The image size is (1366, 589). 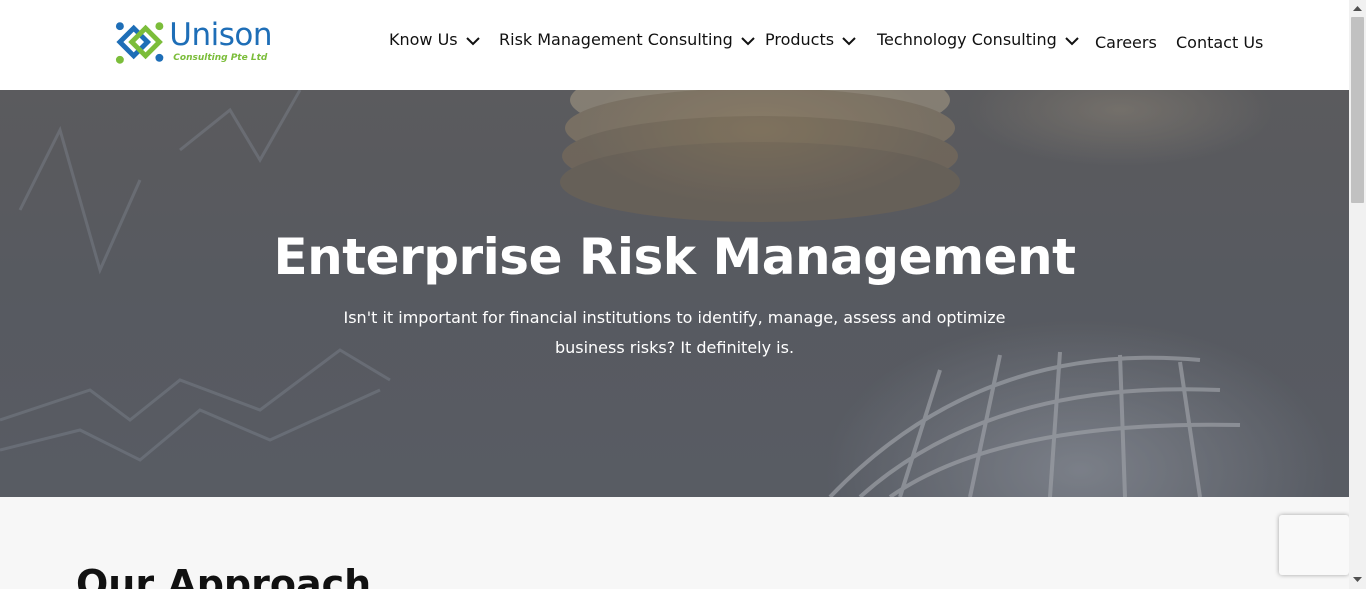 I want to click on hero-title: Enterprise Risk Management, so click(x=675, y=257).